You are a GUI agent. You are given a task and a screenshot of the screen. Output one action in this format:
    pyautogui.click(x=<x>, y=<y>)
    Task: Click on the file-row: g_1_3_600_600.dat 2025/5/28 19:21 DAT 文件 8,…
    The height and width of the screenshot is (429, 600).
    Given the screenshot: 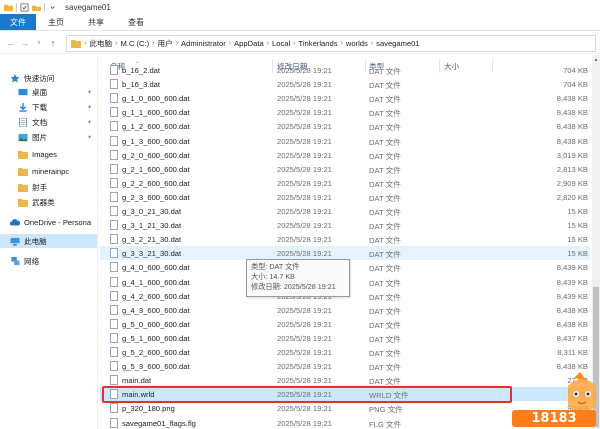 What is the action you would take?
    pyautogui.click(x=345, y=141)
    